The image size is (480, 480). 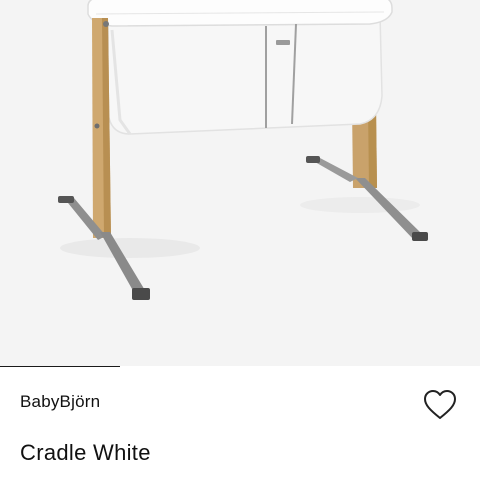 I want to click on image-divider, so click(x=60, y=366).